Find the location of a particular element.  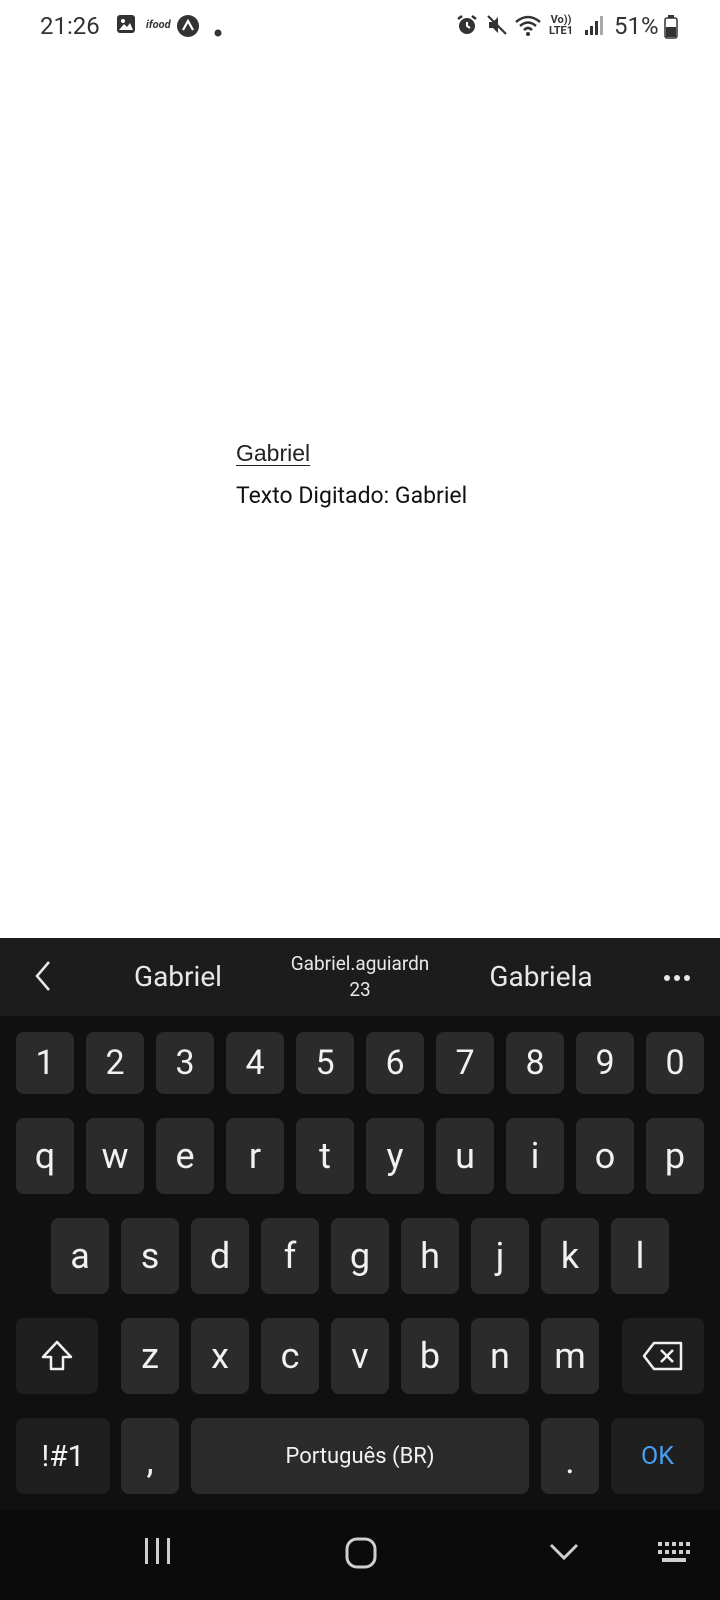

suggestion-2: Gabriel.aguiardn 23 is located at coordinates (360, 978).